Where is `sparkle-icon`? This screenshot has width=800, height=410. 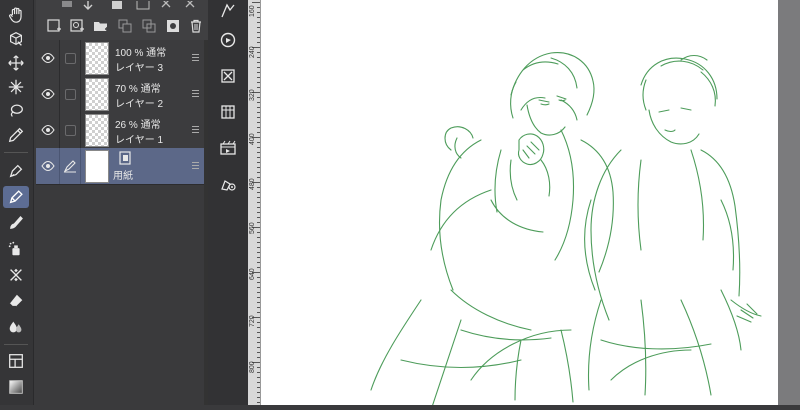
sparkle-icon is located at coordinates (16, 87).